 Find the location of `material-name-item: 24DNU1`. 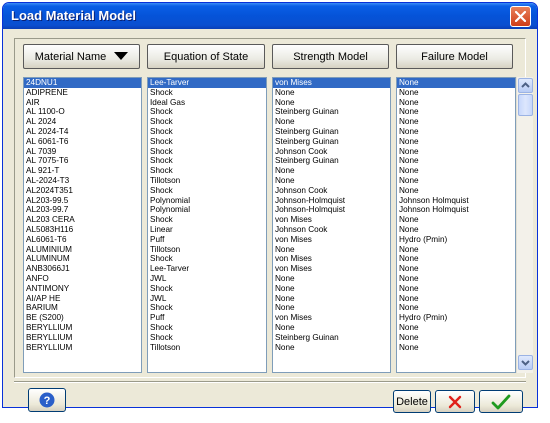

material-name-item: 24DNU1 is located at coordinates (82, 83).